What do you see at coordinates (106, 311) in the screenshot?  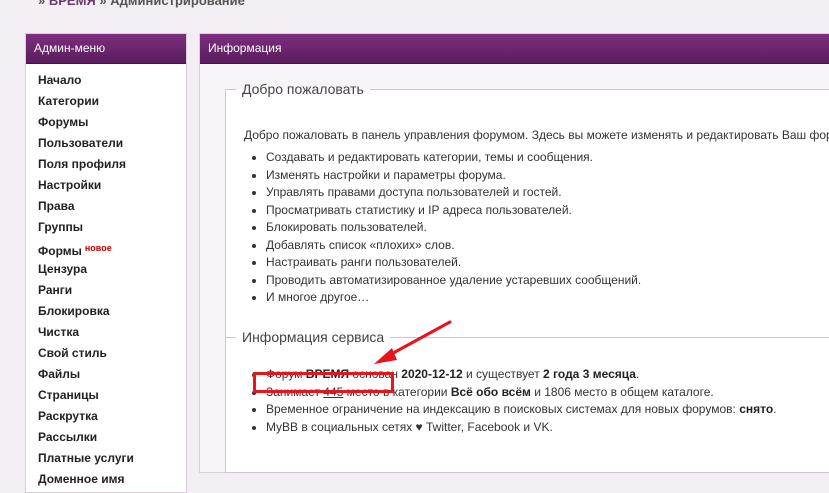 I see `menu-item-bans: Блокировка` at bounding box center [106, 311].